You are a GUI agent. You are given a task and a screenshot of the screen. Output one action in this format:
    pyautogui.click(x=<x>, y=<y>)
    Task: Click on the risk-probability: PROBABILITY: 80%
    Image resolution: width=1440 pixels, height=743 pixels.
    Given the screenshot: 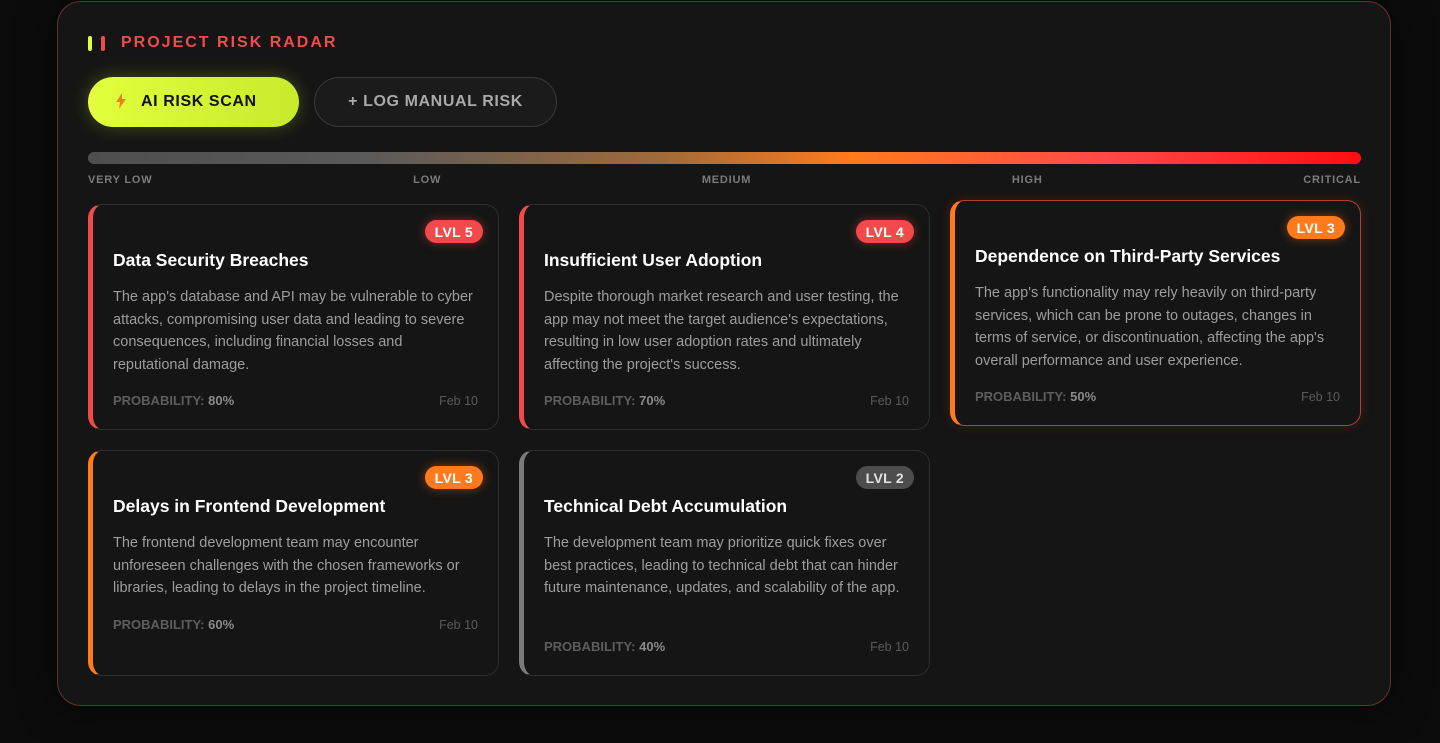 What is the action you would take?
    pyautogui.click(x=173, y=400)
    